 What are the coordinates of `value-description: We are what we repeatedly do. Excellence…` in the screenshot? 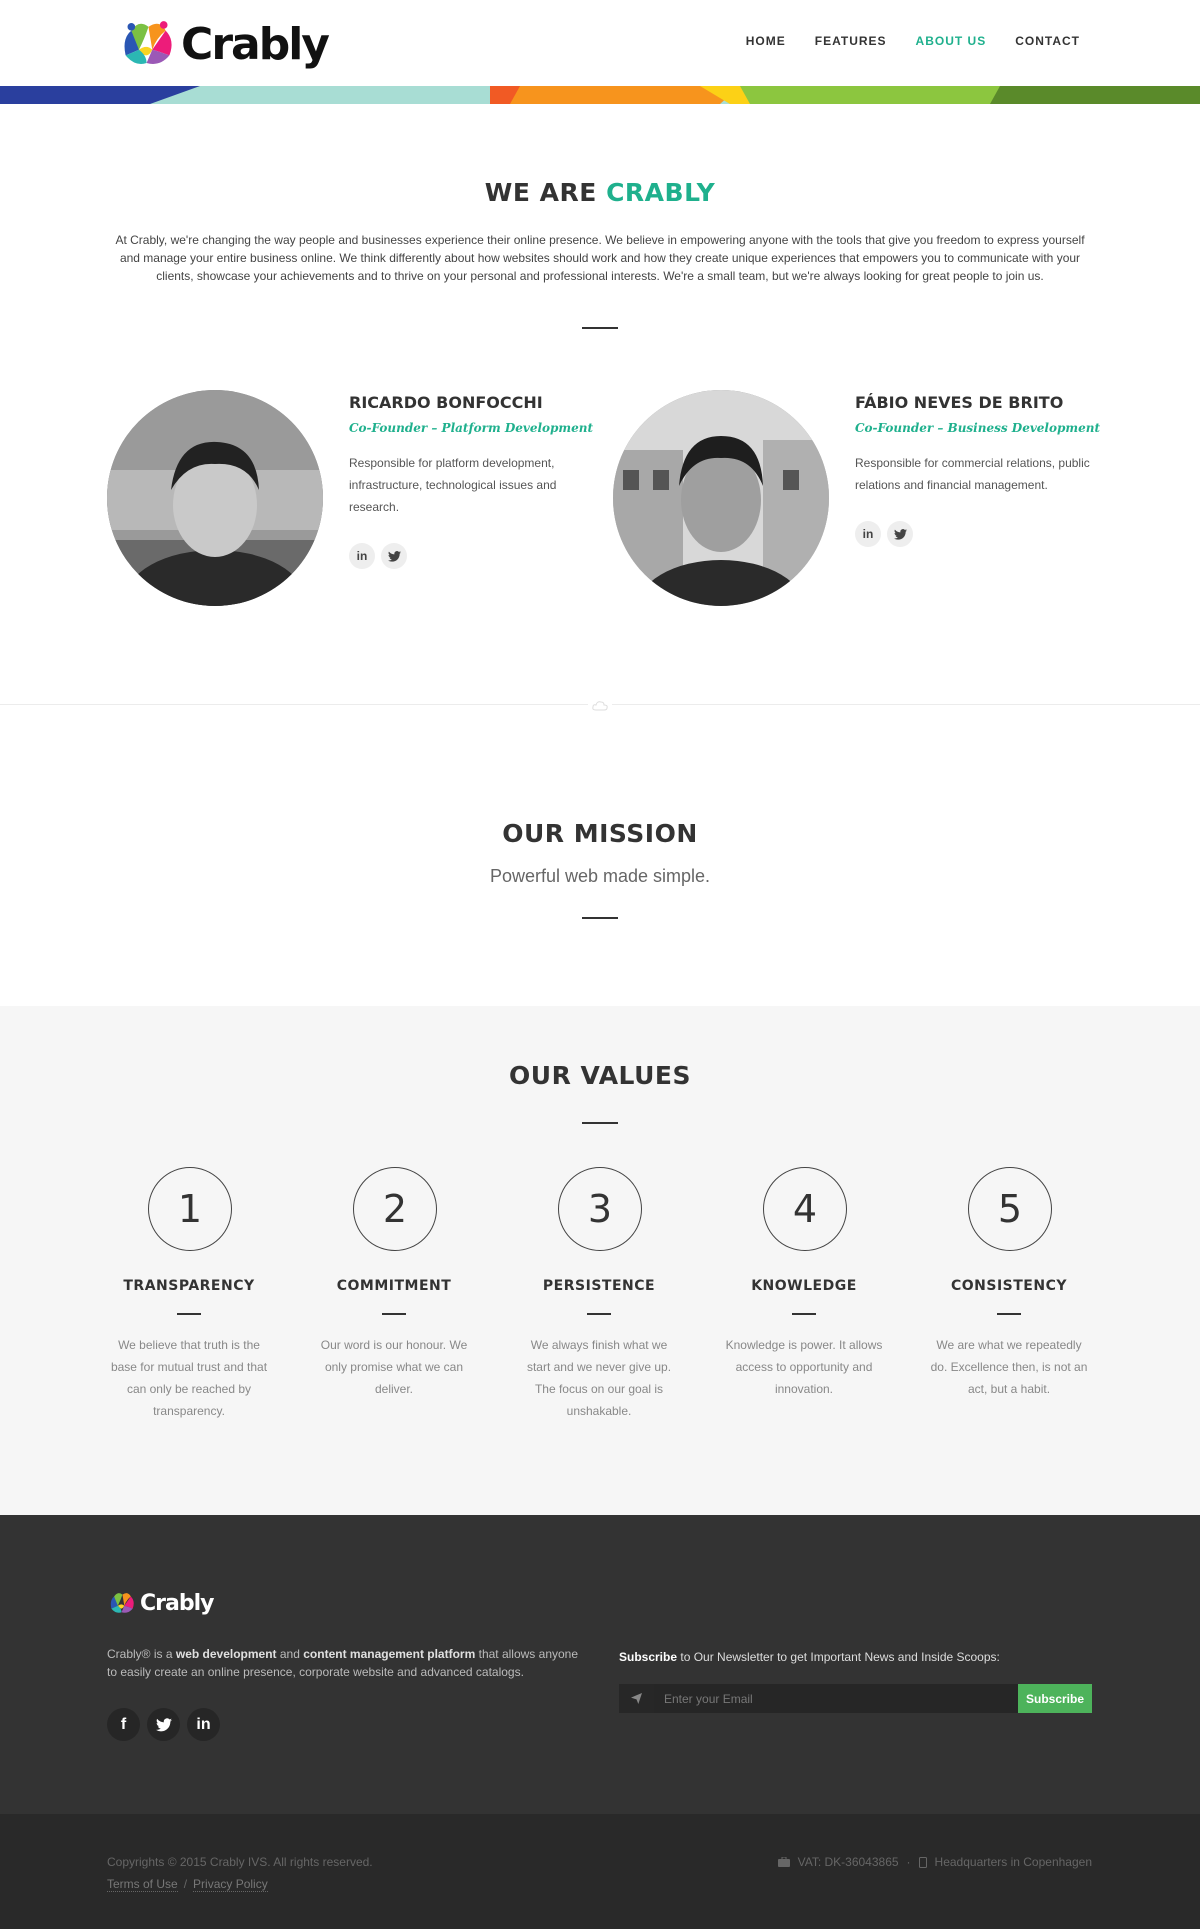 It's located at (1009, 1367).